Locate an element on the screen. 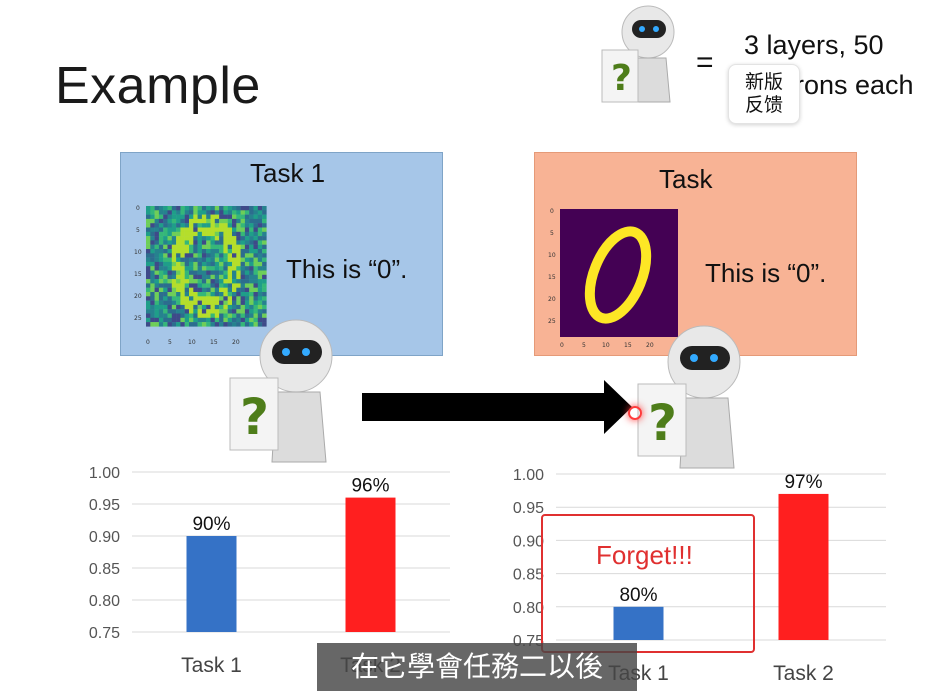 The image size is (932, 697). task1-title: Task 1 is located at coordinates (288, 173).